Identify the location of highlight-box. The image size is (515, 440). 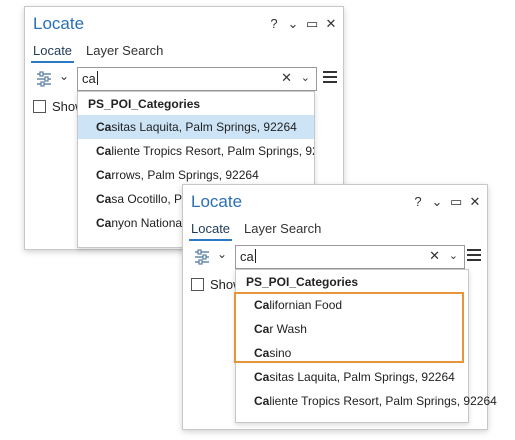
(349, 327).